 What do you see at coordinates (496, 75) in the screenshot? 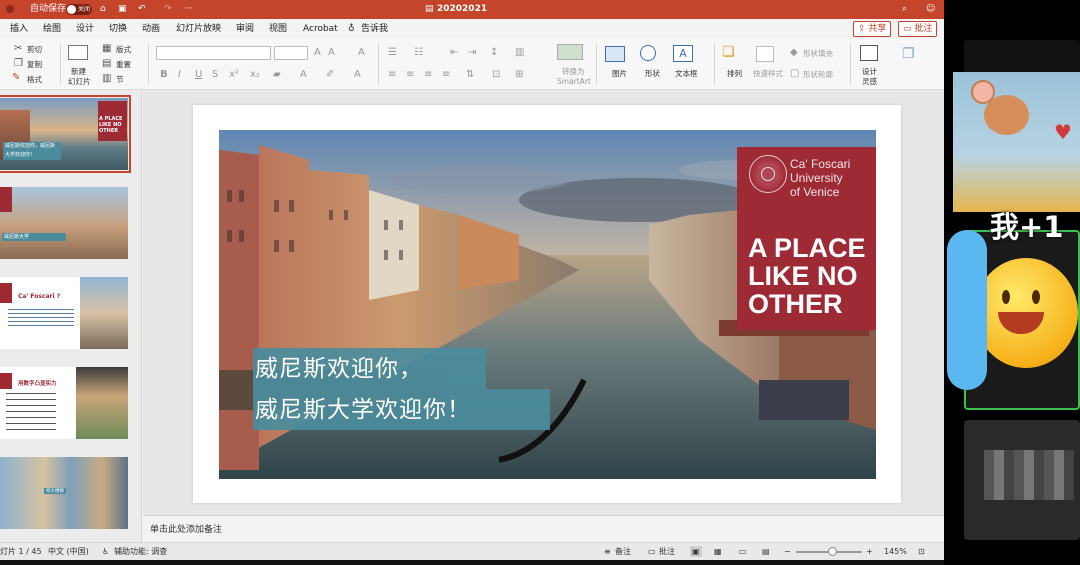
I see `align-text-icon: ⊡` at bounding box center [496, 75].